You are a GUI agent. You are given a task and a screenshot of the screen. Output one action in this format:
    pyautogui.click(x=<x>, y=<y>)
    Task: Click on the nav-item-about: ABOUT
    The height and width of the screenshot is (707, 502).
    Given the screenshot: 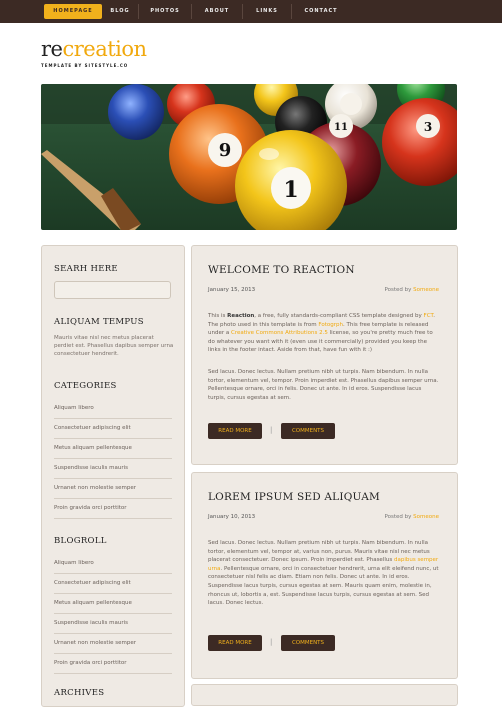 What is the action you would take?
    pyautogui.click(x=217, y=11)
    